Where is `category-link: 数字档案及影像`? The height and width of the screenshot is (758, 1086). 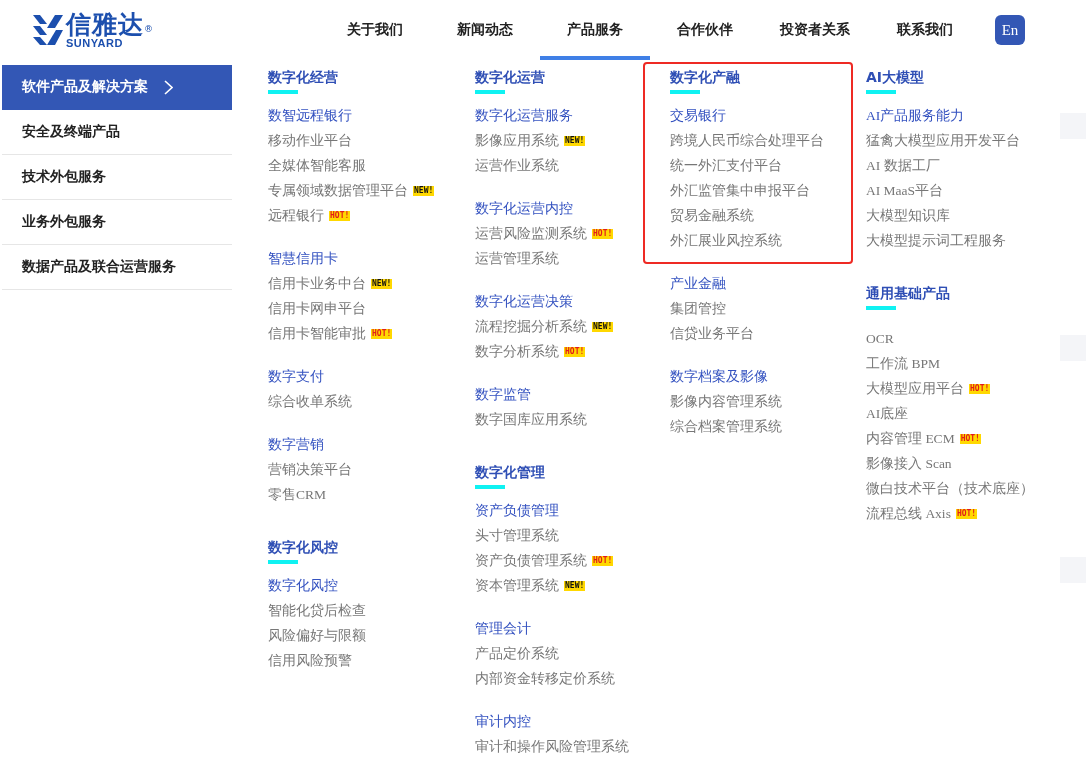
category-link: 数字档案及影像 is located at coordinates (742, 376).